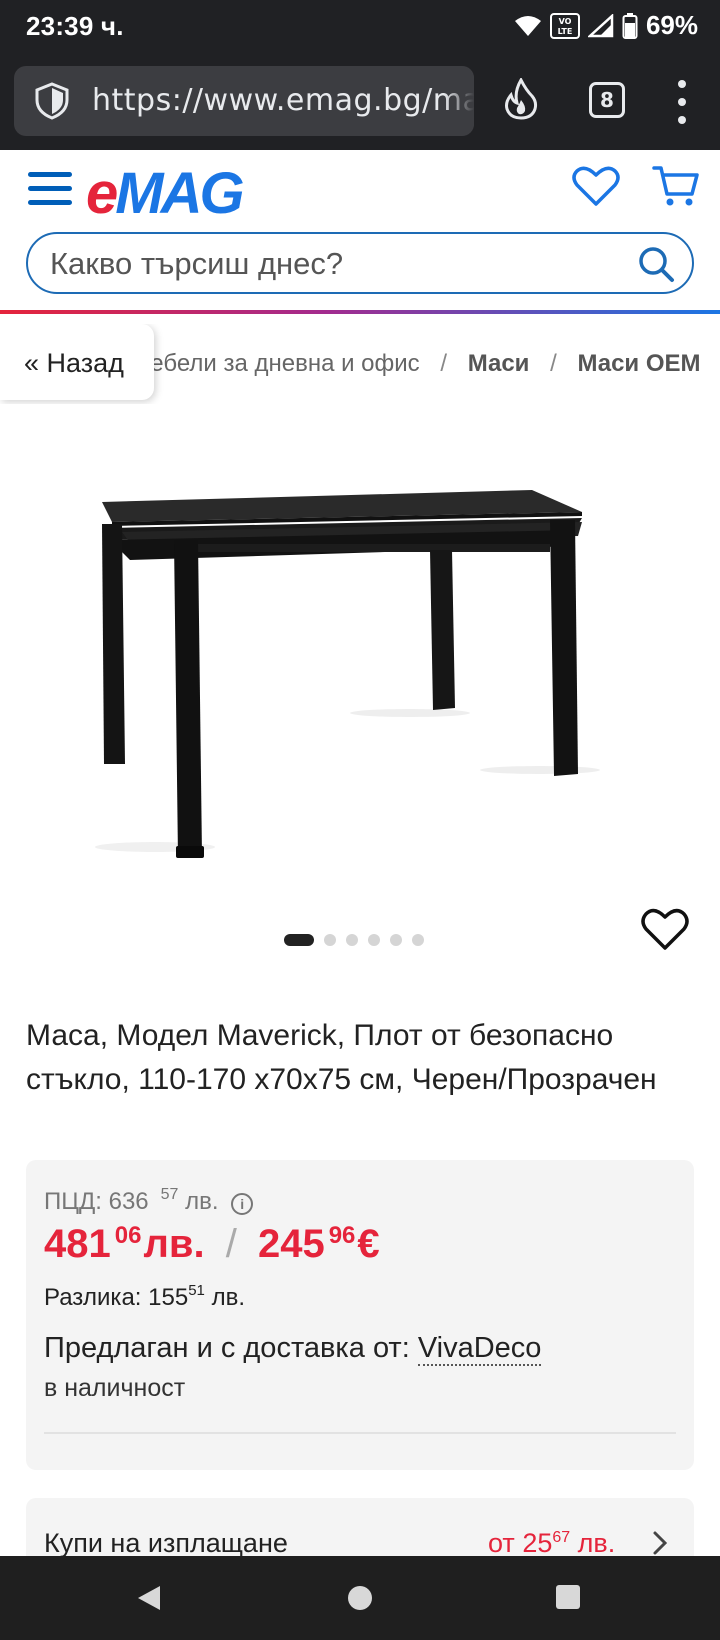  Describe the element at coordinates (75, 26) in the screenshot. I see `status-time: 23:39 ч.` at that location.